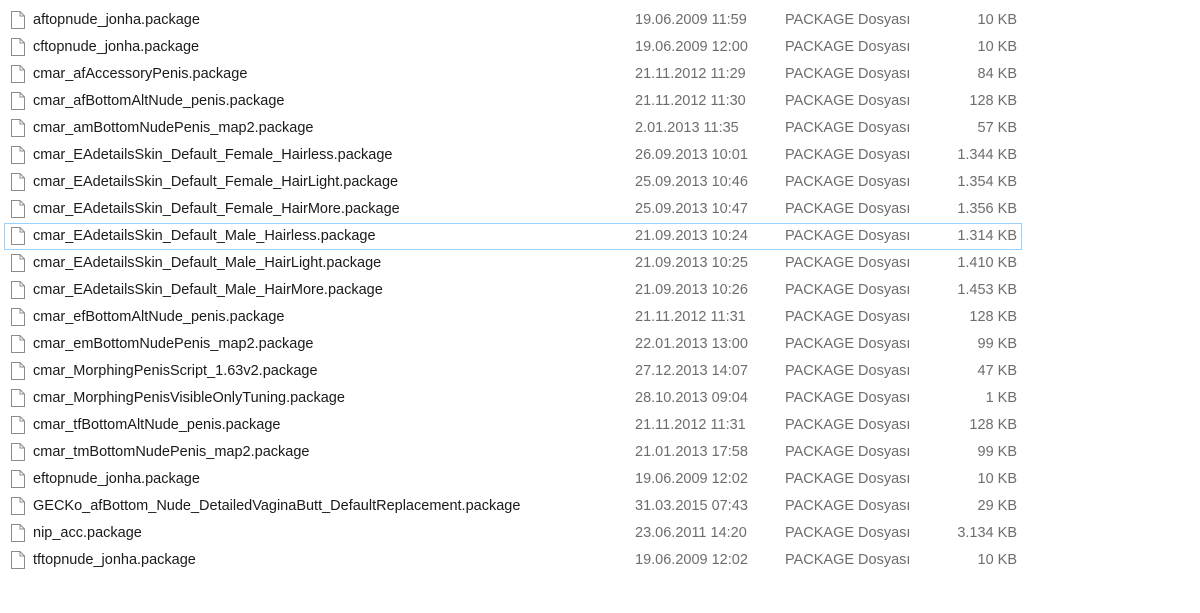 Image resolution: width=1200 pixels, height=613 pixels. I want to click on file-date-modified: 21.01.2013 17:58, so click(691, 452).